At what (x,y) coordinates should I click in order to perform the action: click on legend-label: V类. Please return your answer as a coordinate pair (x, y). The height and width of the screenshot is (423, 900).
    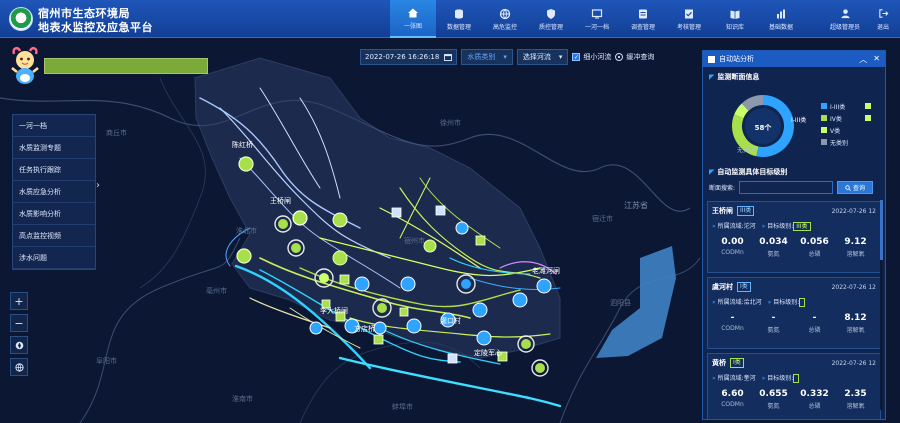
    Looking at the image, I should click on (835, 131).